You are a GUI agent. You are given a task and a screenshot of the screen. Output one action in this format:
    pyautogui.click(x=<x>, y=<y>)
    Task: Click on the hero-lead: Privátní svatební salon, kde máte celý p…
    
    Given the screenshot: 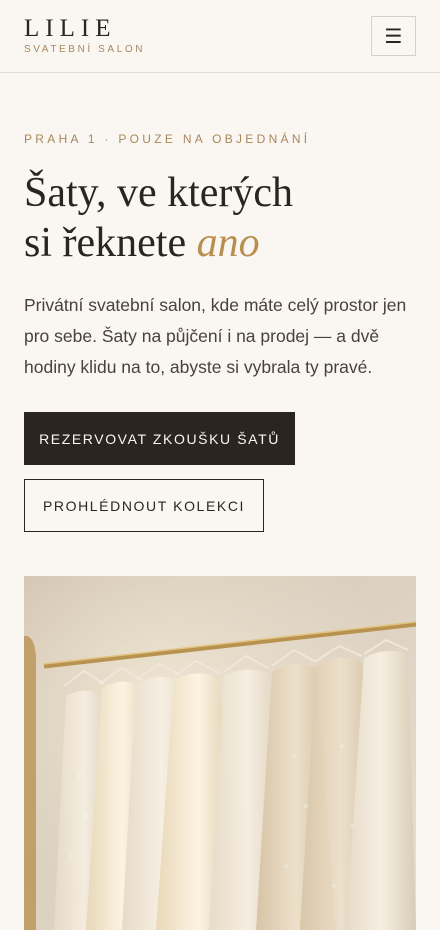 What is the action you would take?
    pyautogui.click(x=215, y=336)
    